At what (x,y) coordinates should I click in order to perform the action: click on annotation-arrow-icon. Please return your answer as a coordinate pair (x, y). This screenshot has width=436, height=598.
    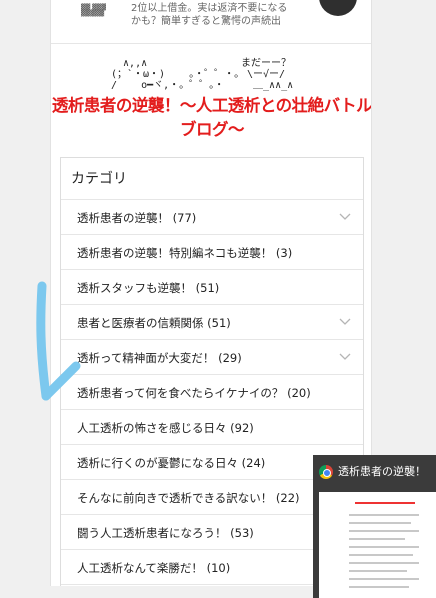
    Looking at the image, I should click on (58, 341).